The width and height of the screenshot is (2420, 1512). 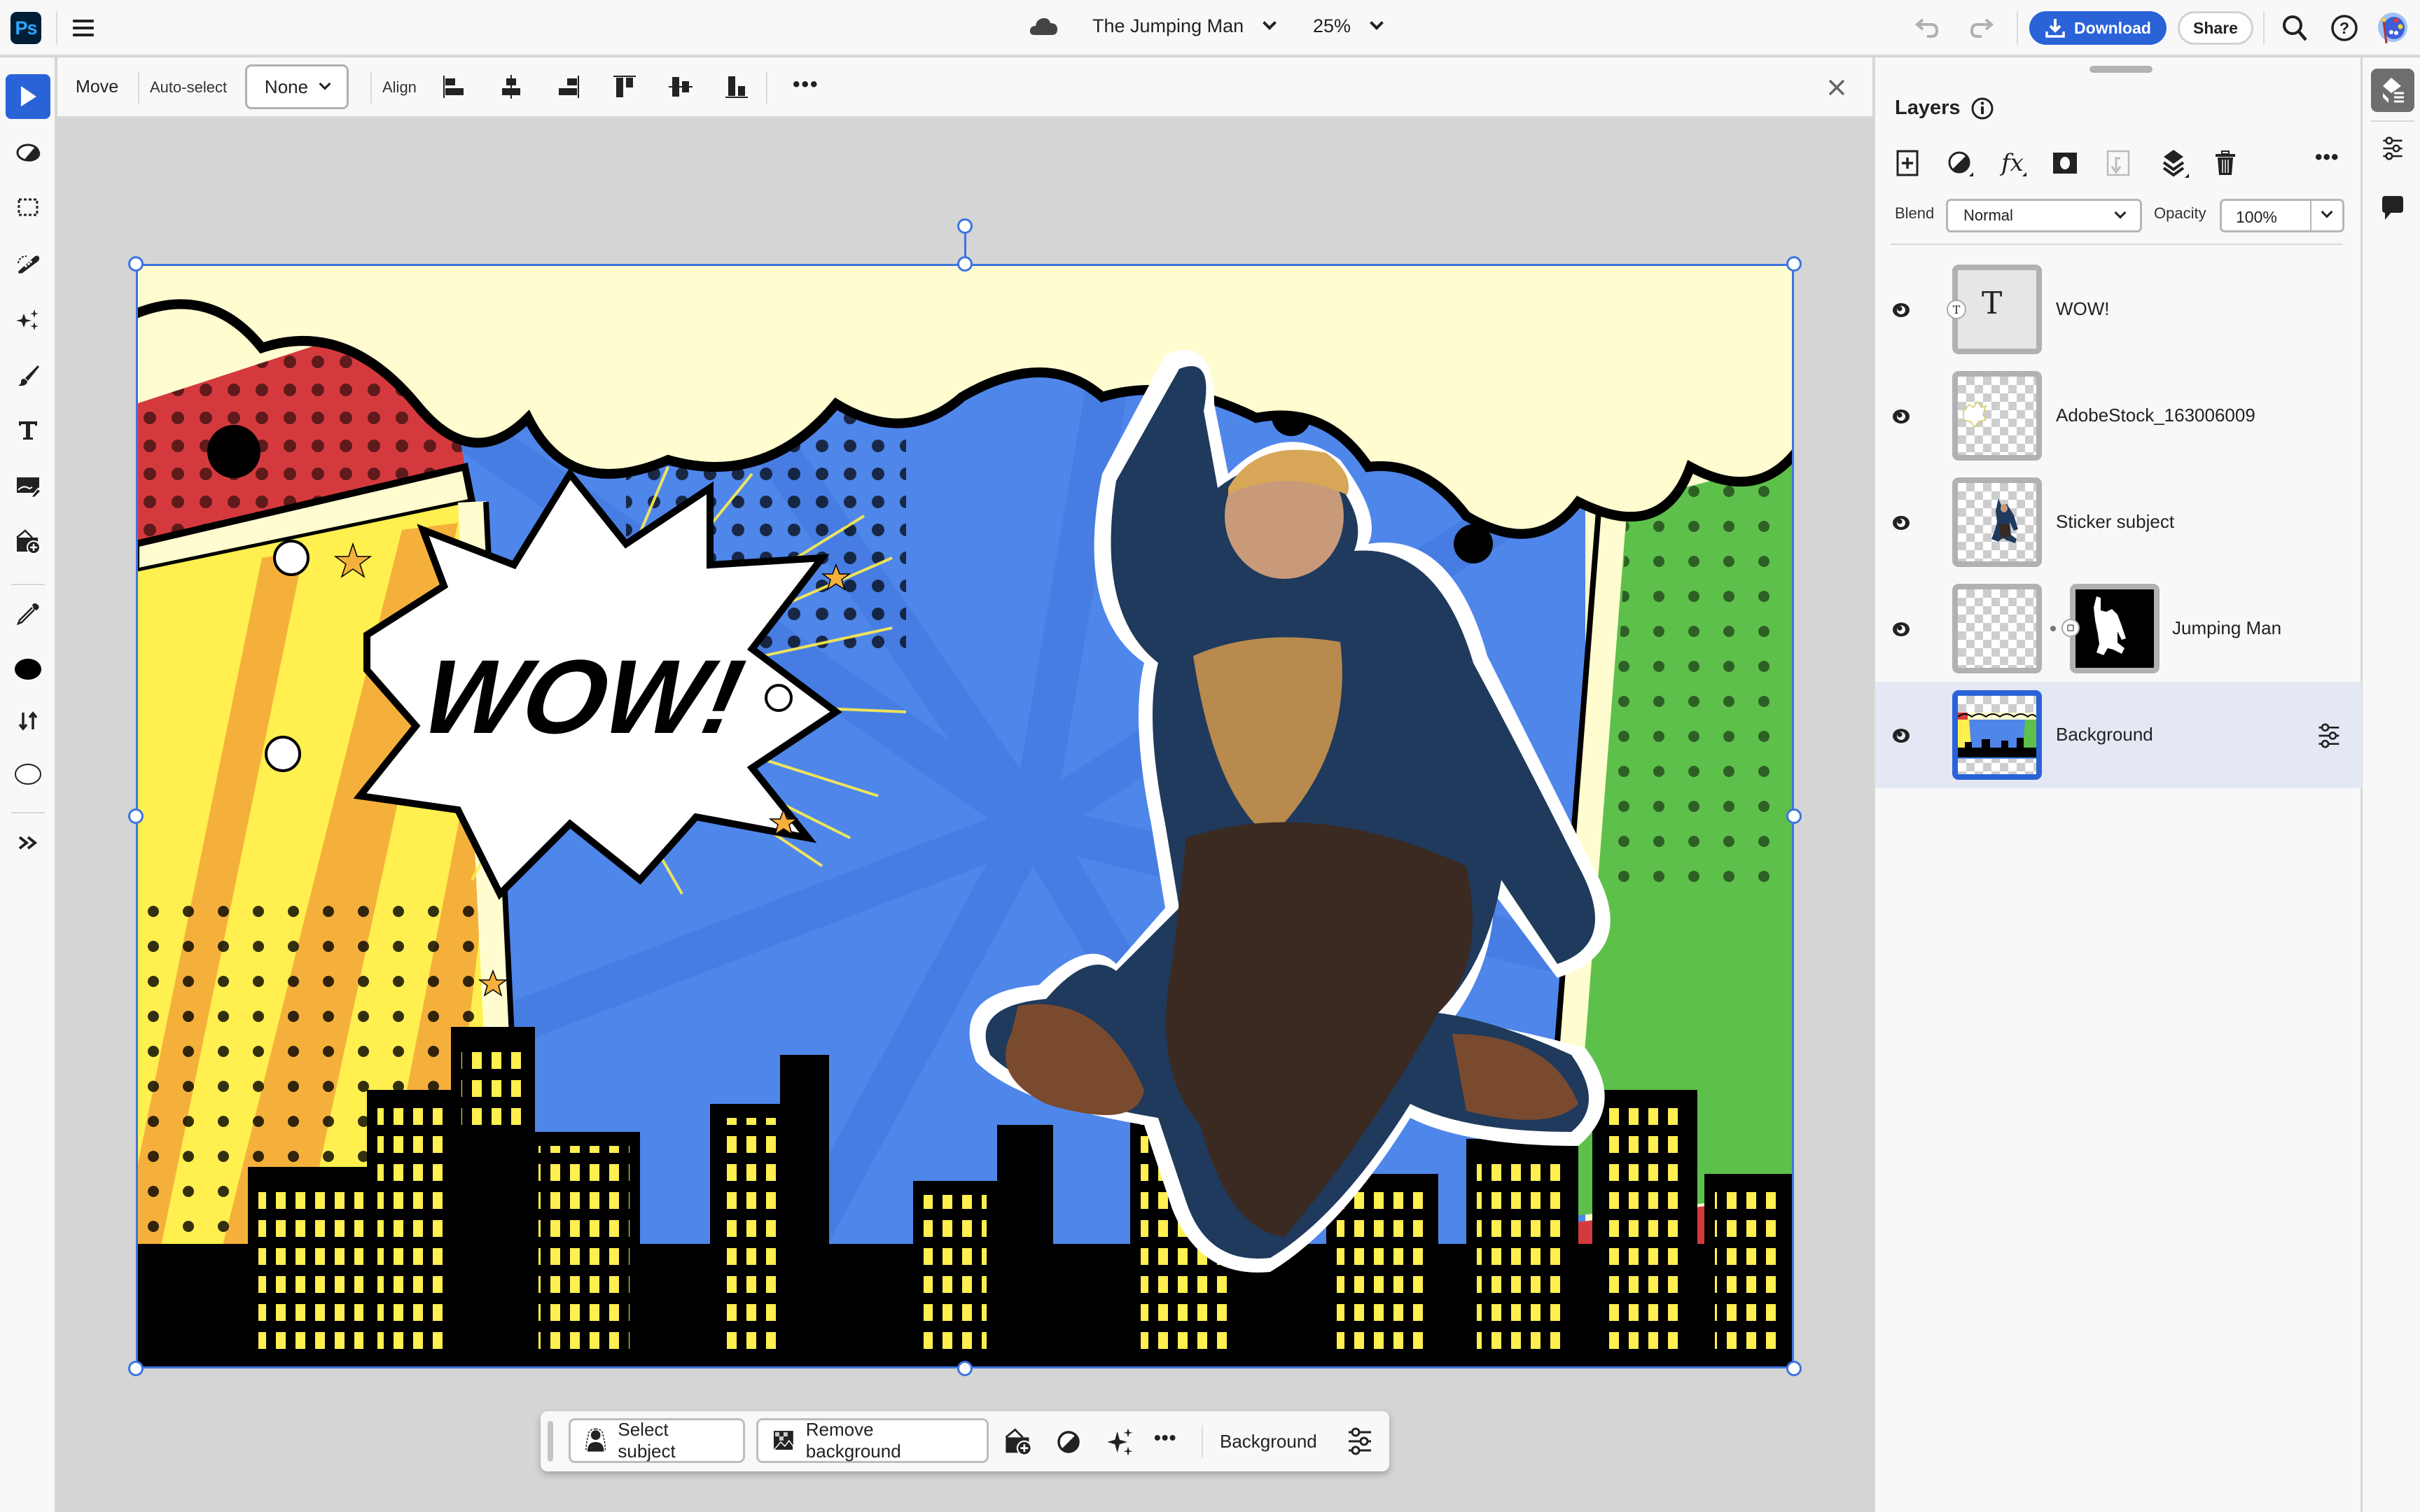 I want to click on sparkle-icon, so click(x=27, y=319).